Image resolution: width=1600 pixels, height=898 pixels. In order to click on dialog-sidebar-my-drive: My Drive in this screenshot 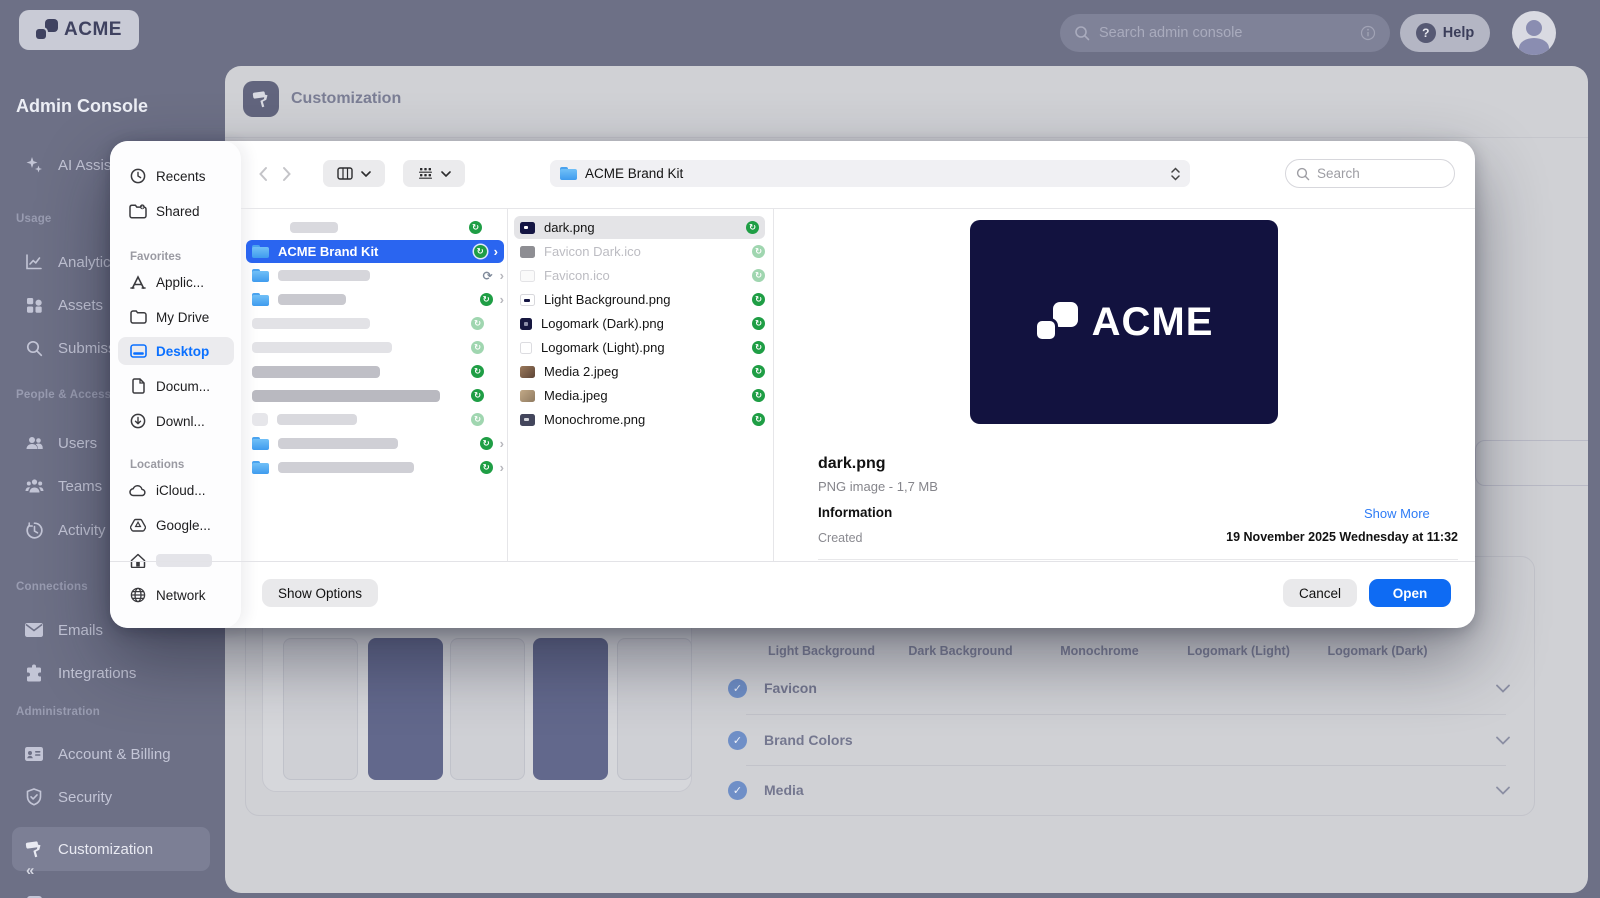, I will do `click(176, 317)`.